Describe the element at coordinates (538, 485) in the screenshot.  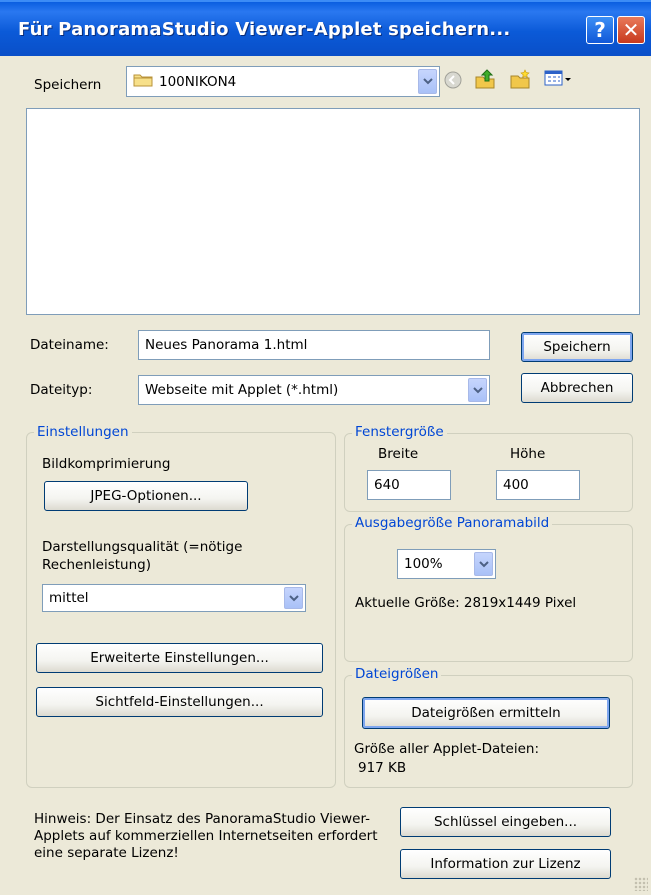
I see `height-input: 400` at that location.